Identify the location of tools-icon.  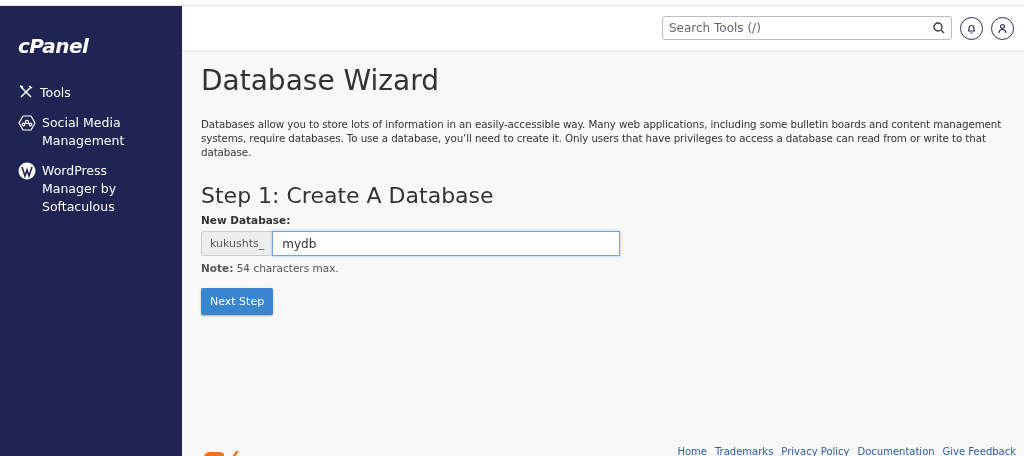
(26, 92).